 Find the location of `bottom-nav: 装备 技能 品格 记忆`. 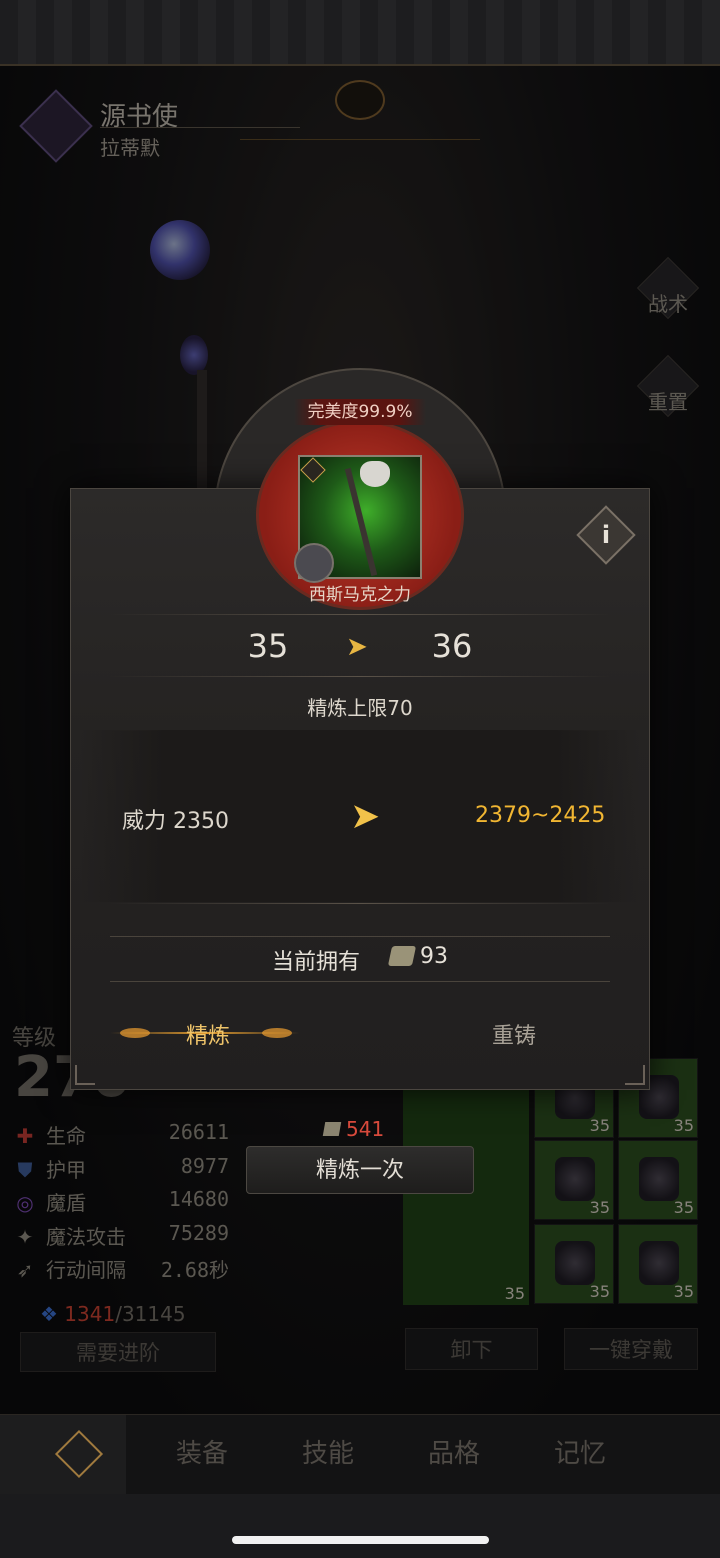

bottom-nav: 装备 技能 品格 记忆 is located at coordinates (360, 1454).